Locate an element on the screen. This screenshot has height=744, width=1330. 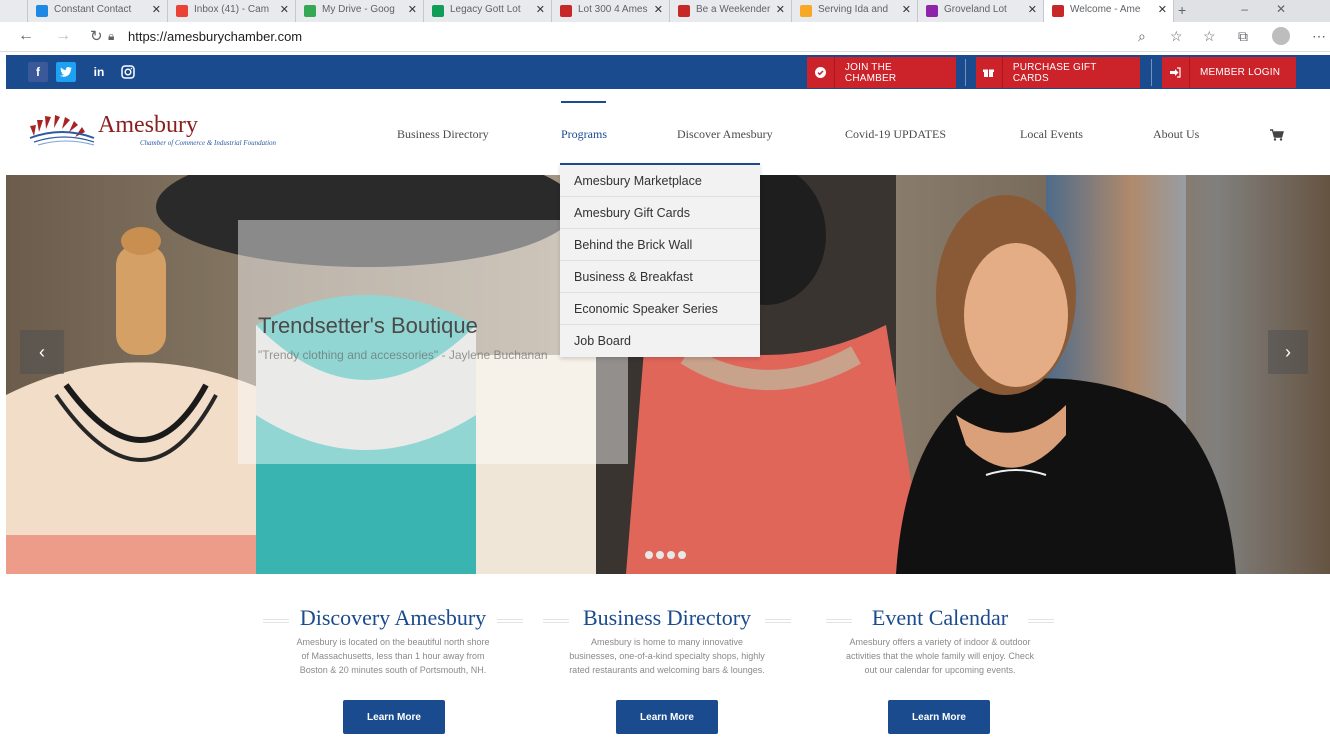
member-login-button: MEMBER LOGIN is located at coordinates (1229, 72).